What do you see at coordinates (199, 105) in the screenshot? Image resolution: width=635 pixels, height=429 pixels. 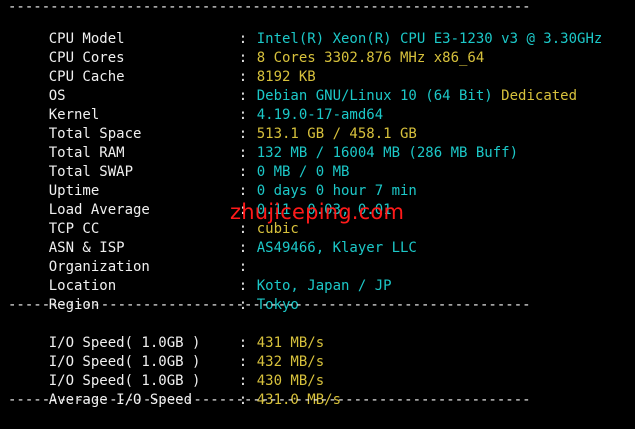 I see `info-row-kernel: Kernel:4.19.0-17-amd64` at bounding box center [199, 105].